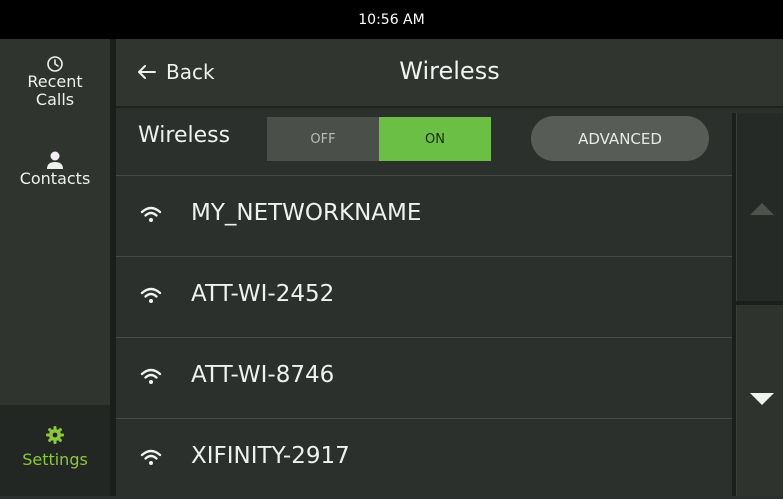  Describe the element at coordinates (424, 216) in the screenshot. I see `network-list-item: MY_NETWORKNAME` at that location.